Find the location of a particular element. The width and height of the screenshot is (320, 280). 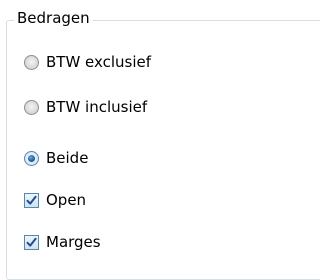

radio-btw-exclusief: BTW exclusief is located at coordinates (87, 62).